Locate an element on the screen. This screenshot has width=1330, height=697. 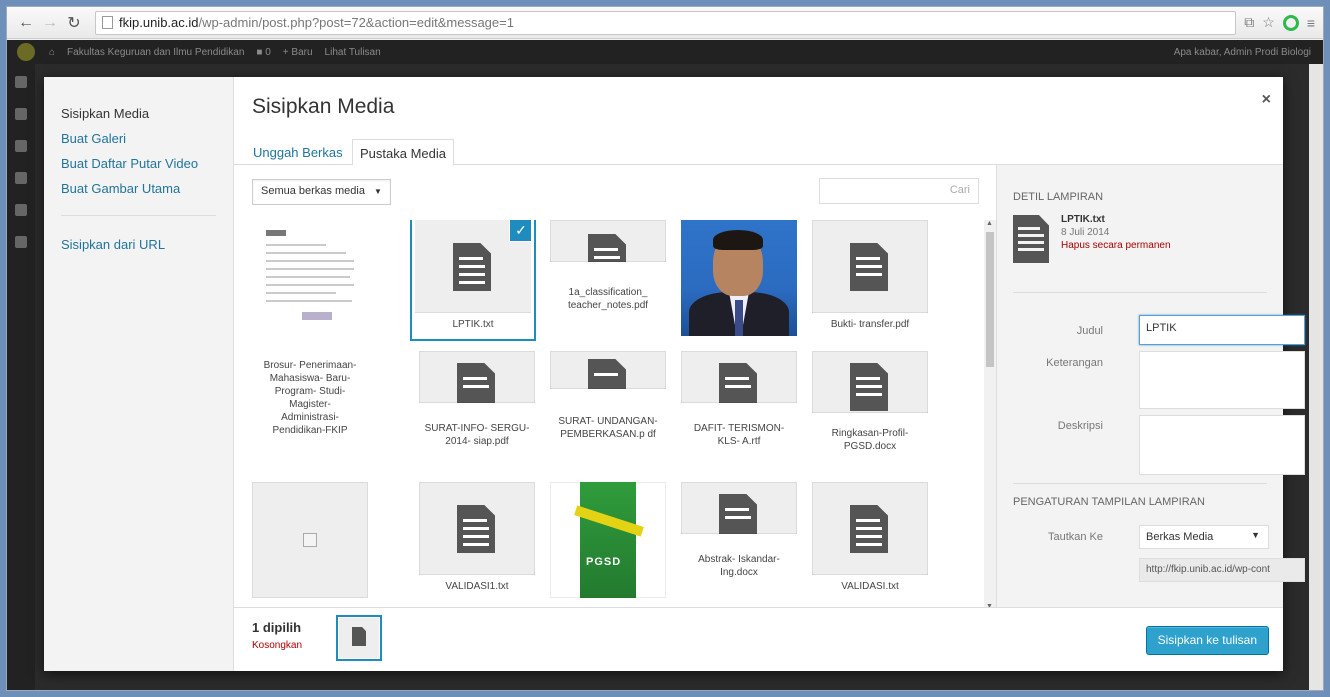
menu-create-playlist: Buat Daftar Putar Video is located at coordinates (138, 163).